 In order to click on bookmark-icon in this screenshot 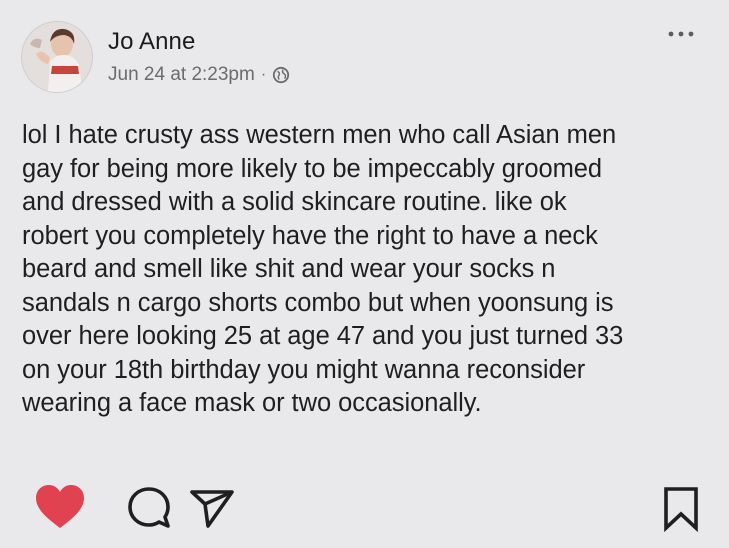, I will do `click(681, 510)`.